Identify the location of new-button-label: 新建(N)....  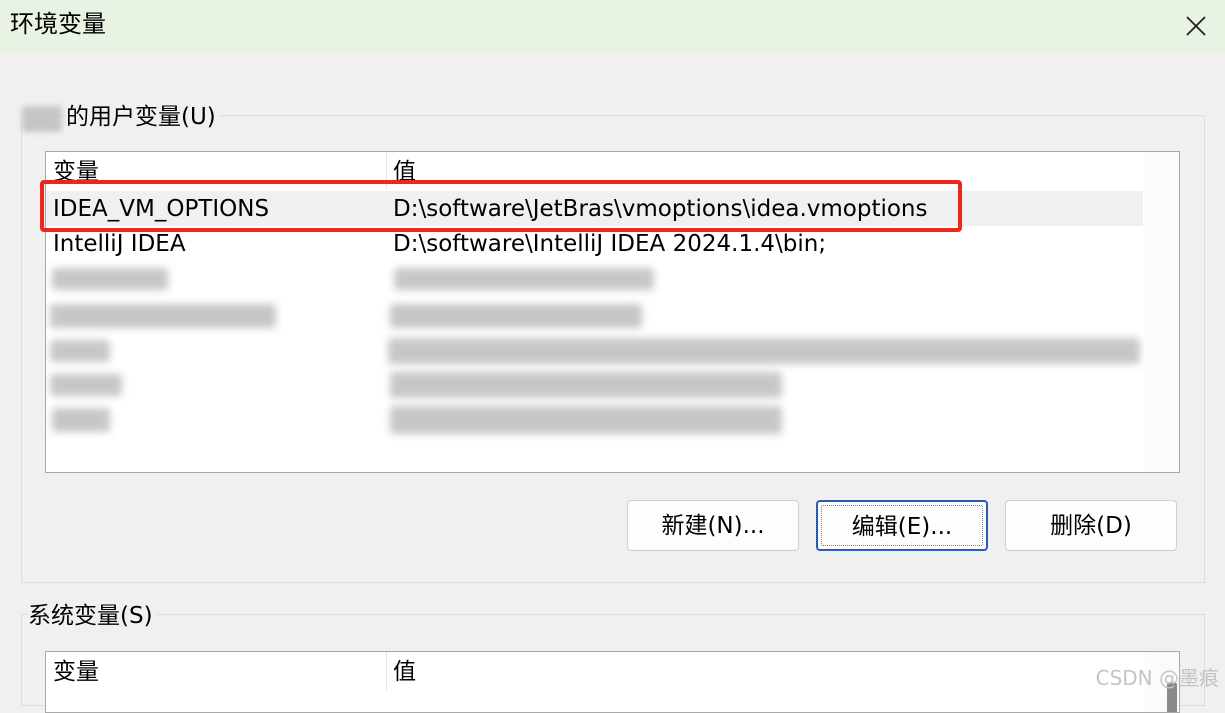
(713, 526).